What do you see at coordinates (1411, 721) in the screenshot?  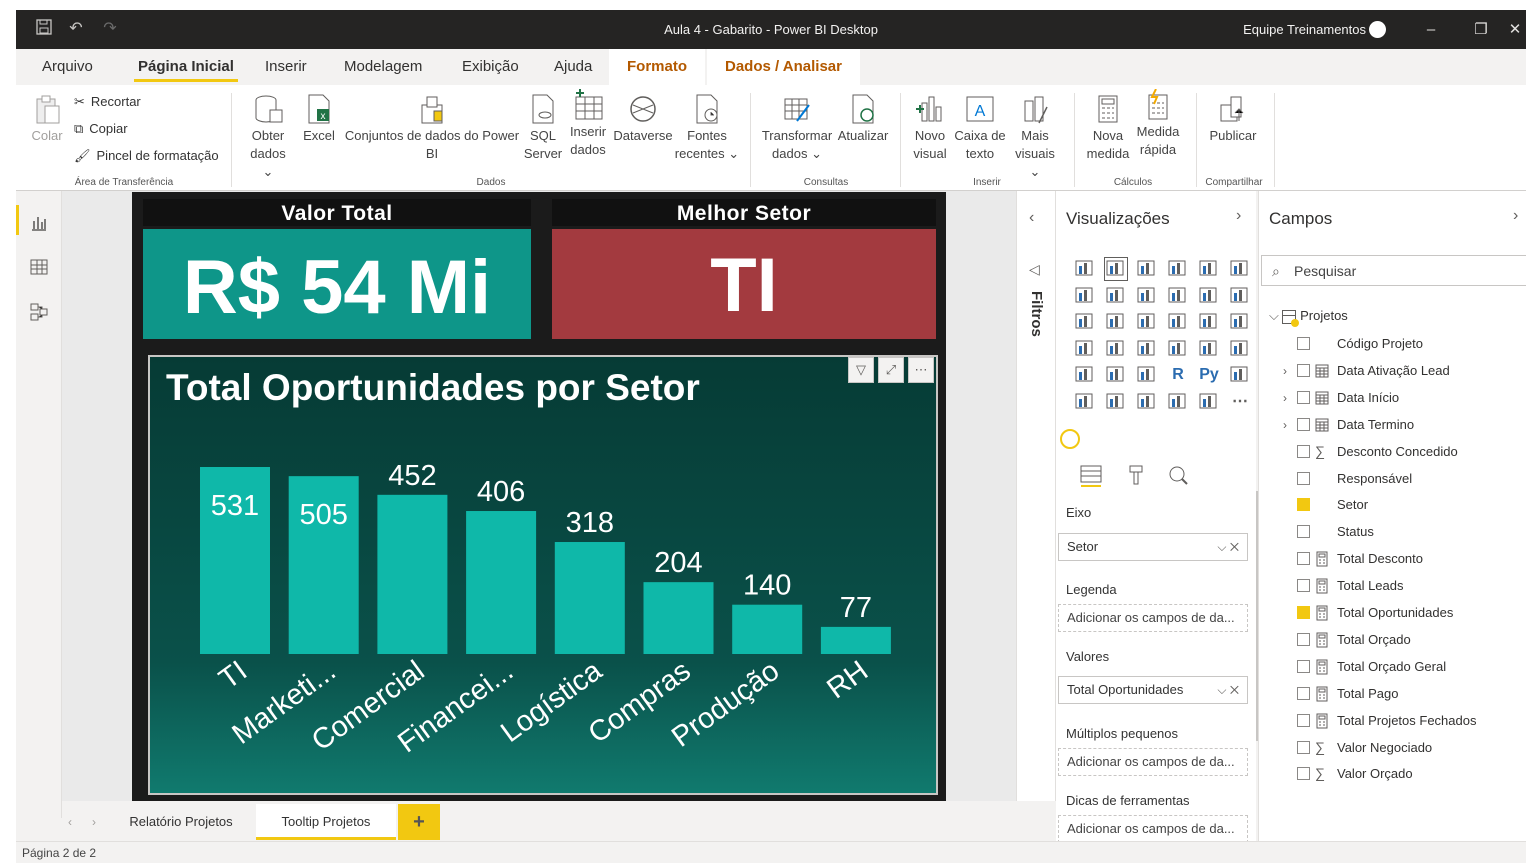 I see `field-item: Total Projetos Fechados` at bounding box center [1411, 721].